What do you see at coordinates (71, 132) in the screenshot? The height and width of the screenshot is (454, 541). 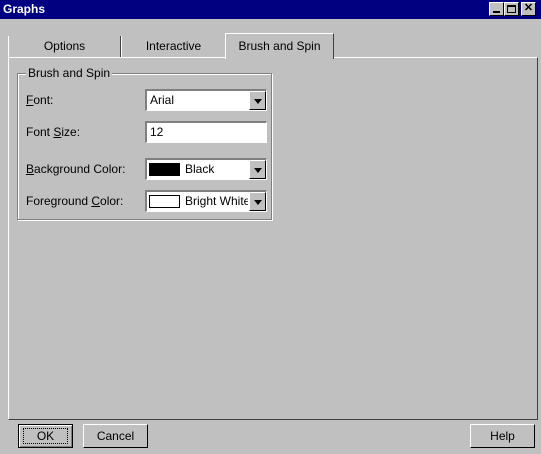 I see `font-size-label-post: ize:` at bounding box center [71, 132].